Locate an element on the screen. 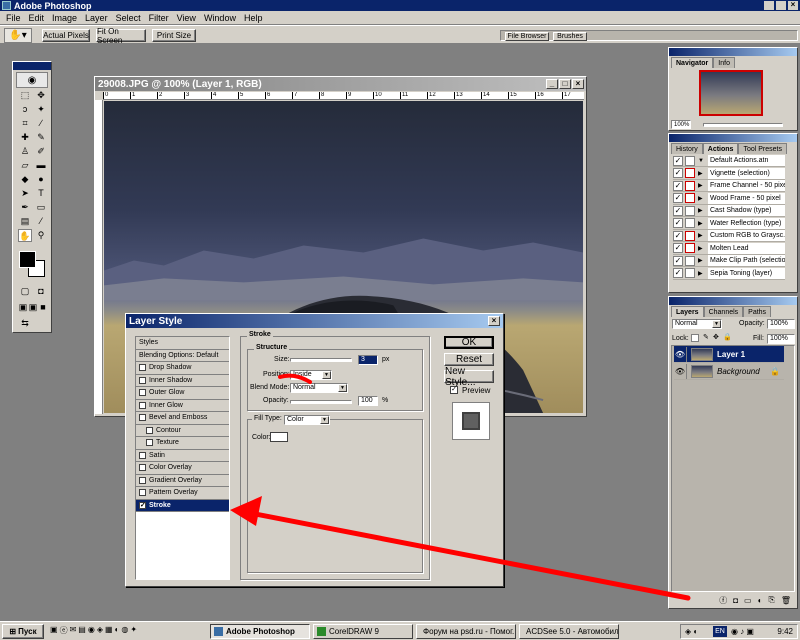 The image size is (800, 640). media-icon: ◉ is located at coordinates (91, 631).